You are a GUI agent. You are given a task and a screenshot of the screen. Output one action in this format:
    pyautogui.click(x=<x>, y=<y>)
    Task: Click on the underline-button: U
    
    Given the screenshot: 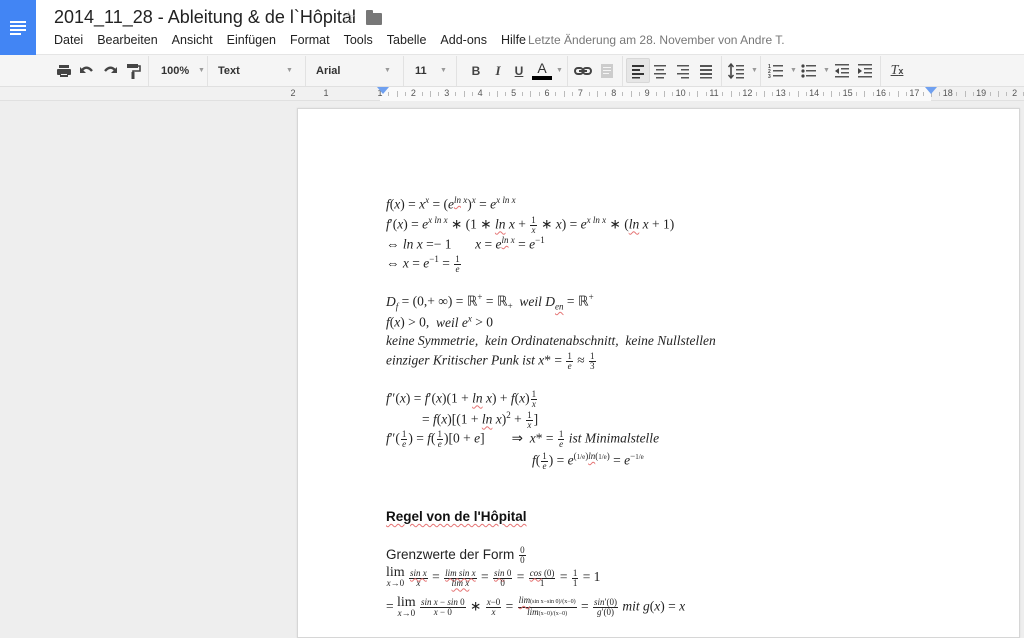 What is the action you would take?
    pyautogui.click(x=519, y=70)
    